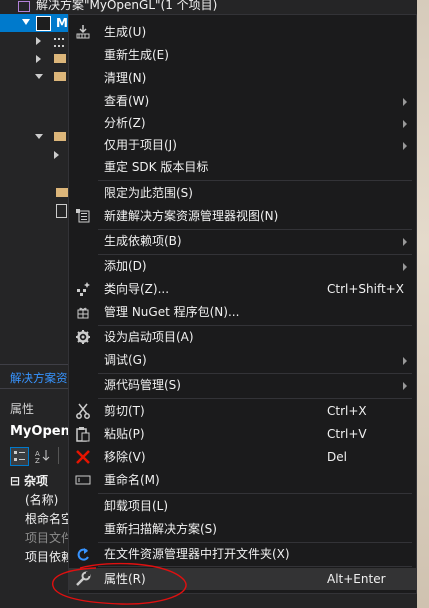  What do you see at coordinates (242, 167) in the screenshot?
I see `menu-item-retarget-sdk: 重定 SDK 版本目标` at bounding box center [242, 167].